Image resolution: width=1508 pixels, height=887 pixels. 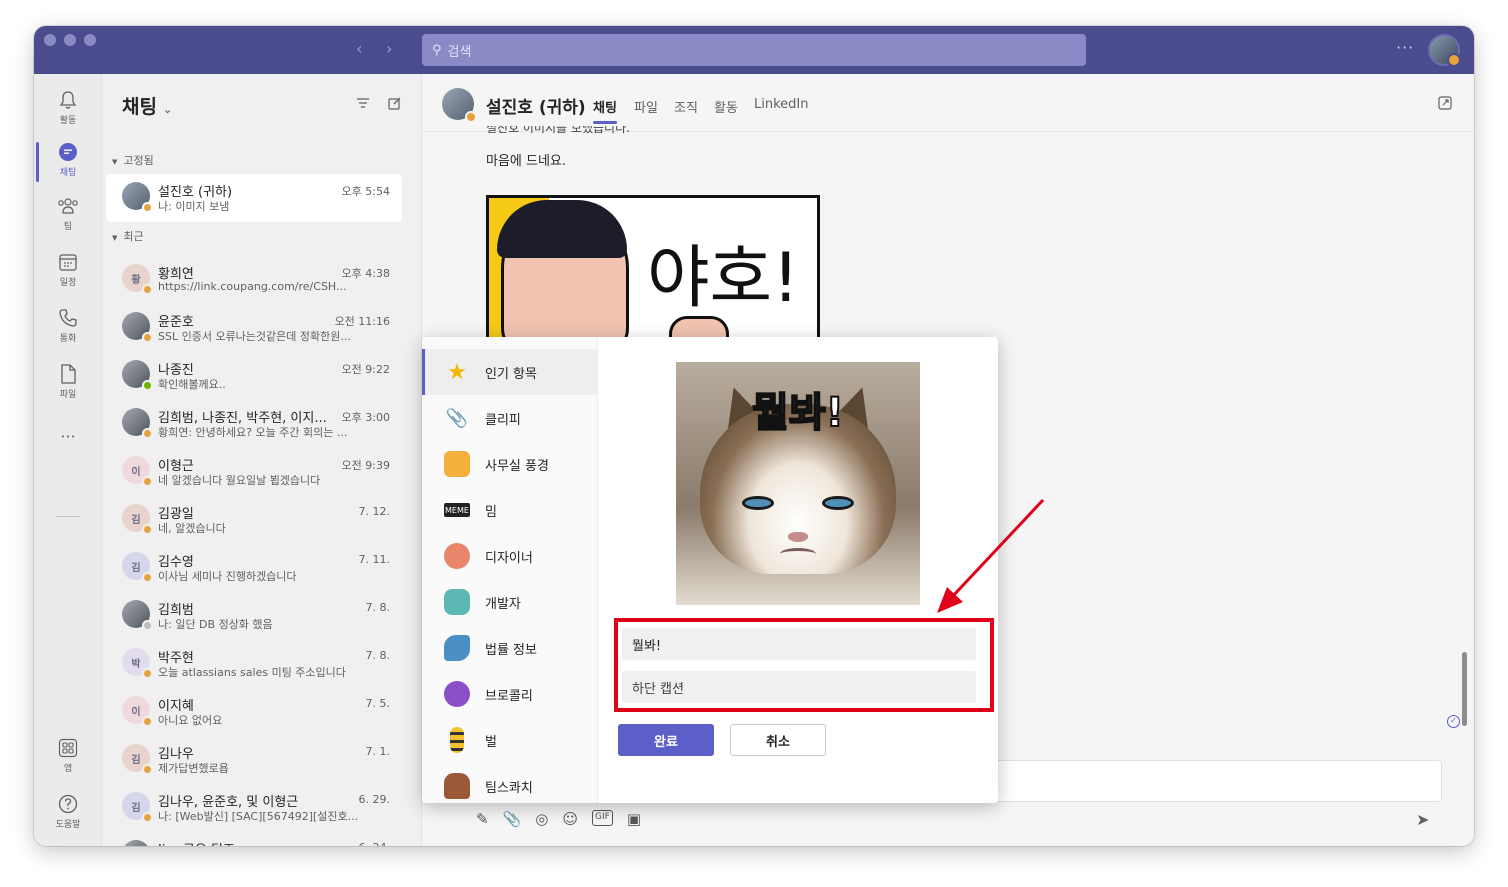 I want to click on category-office: 사무실 풍경, so click(x=509, y=464).